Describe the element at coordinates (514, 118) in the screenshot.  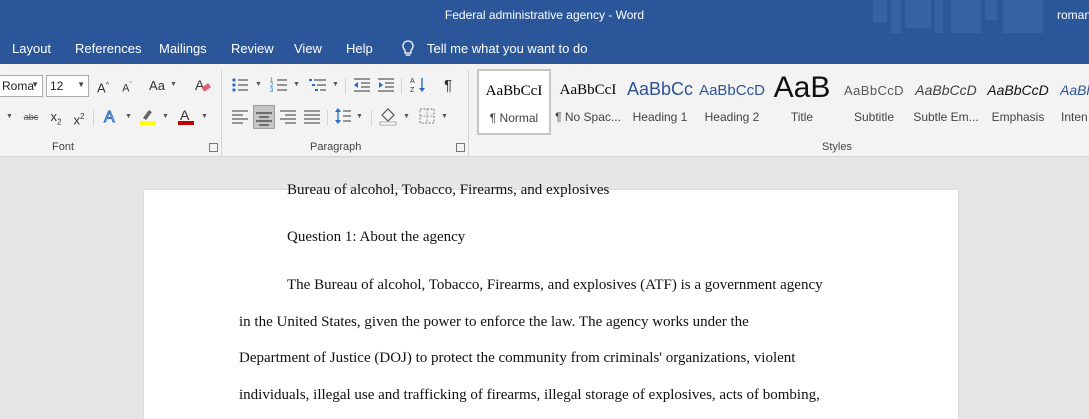
I see `style-label: ¶ Normal` at that location.